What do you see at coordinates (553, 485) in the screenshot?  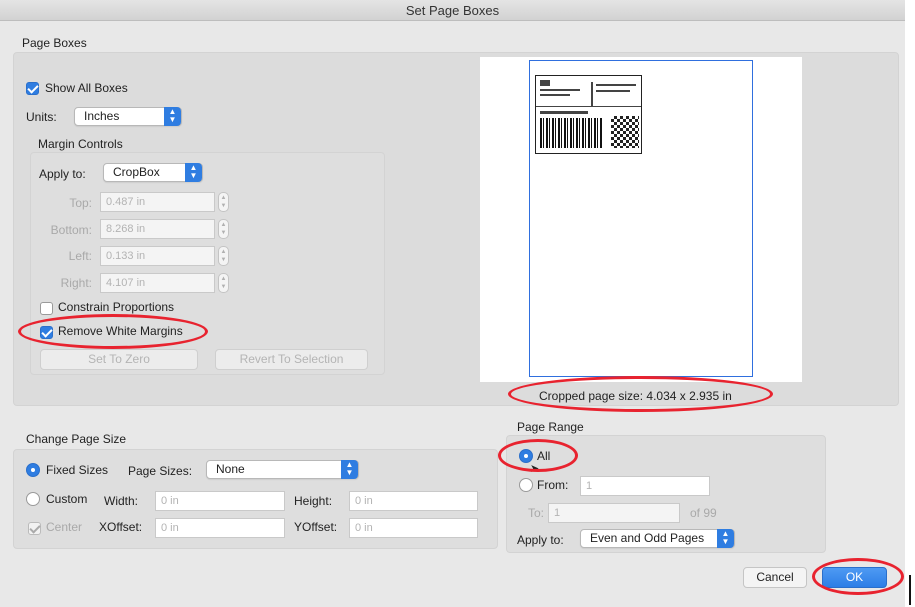 I see `from-label: From:` at bounding box center [553, 485].